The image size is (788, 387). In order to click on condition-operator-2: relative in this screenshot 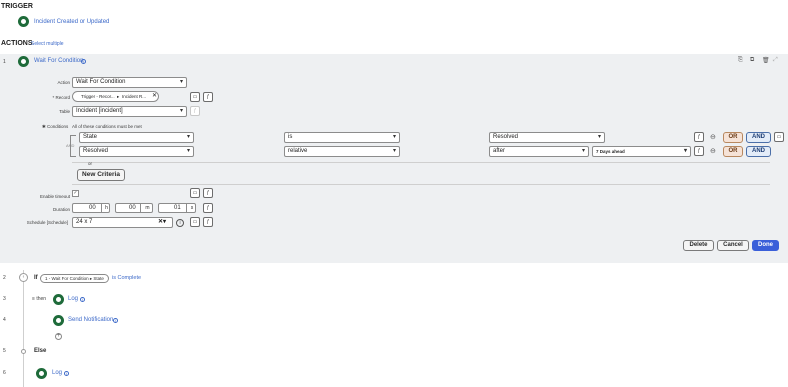, I will do `click(342, 151)`.